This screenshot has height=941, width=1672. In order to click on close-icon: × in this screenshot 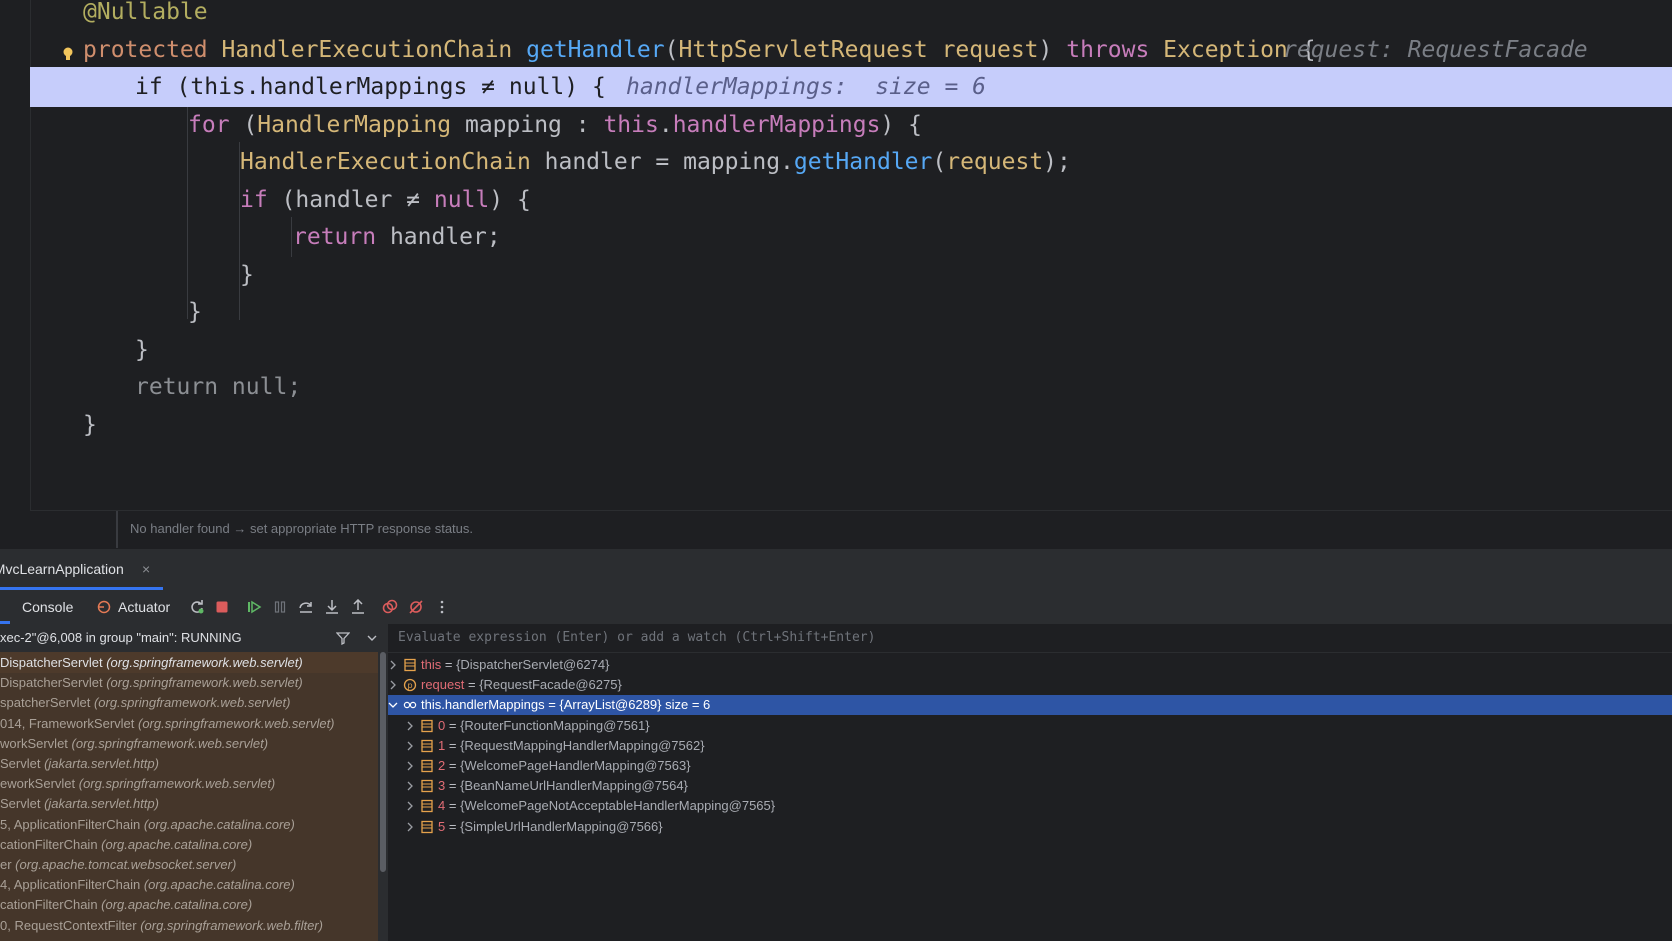, I will do `click(146, 569)`.